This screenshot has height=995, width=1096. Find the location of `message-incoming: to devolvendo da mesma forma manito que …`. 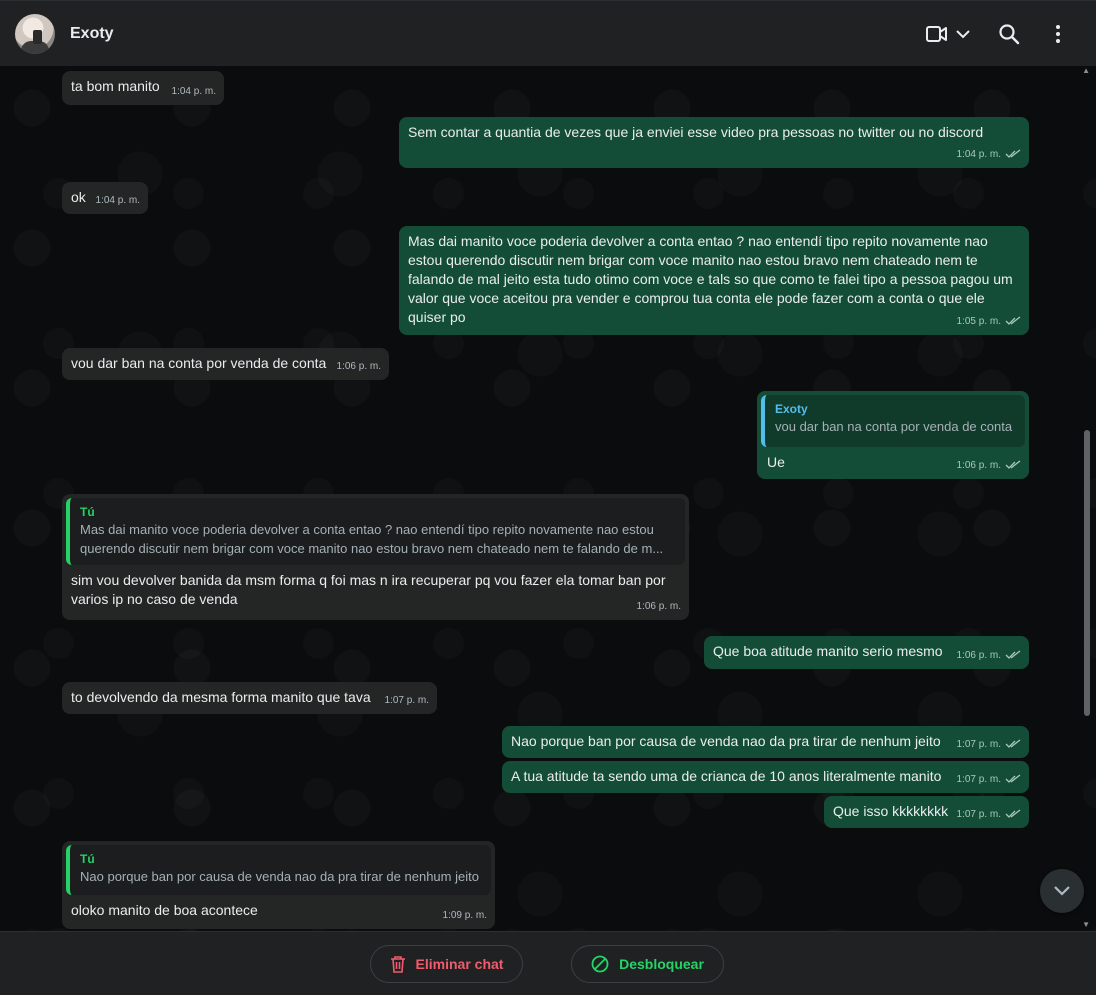

message-incoming: to devolvendo da mesma forma manito que … is located at coordinates (249, 698).